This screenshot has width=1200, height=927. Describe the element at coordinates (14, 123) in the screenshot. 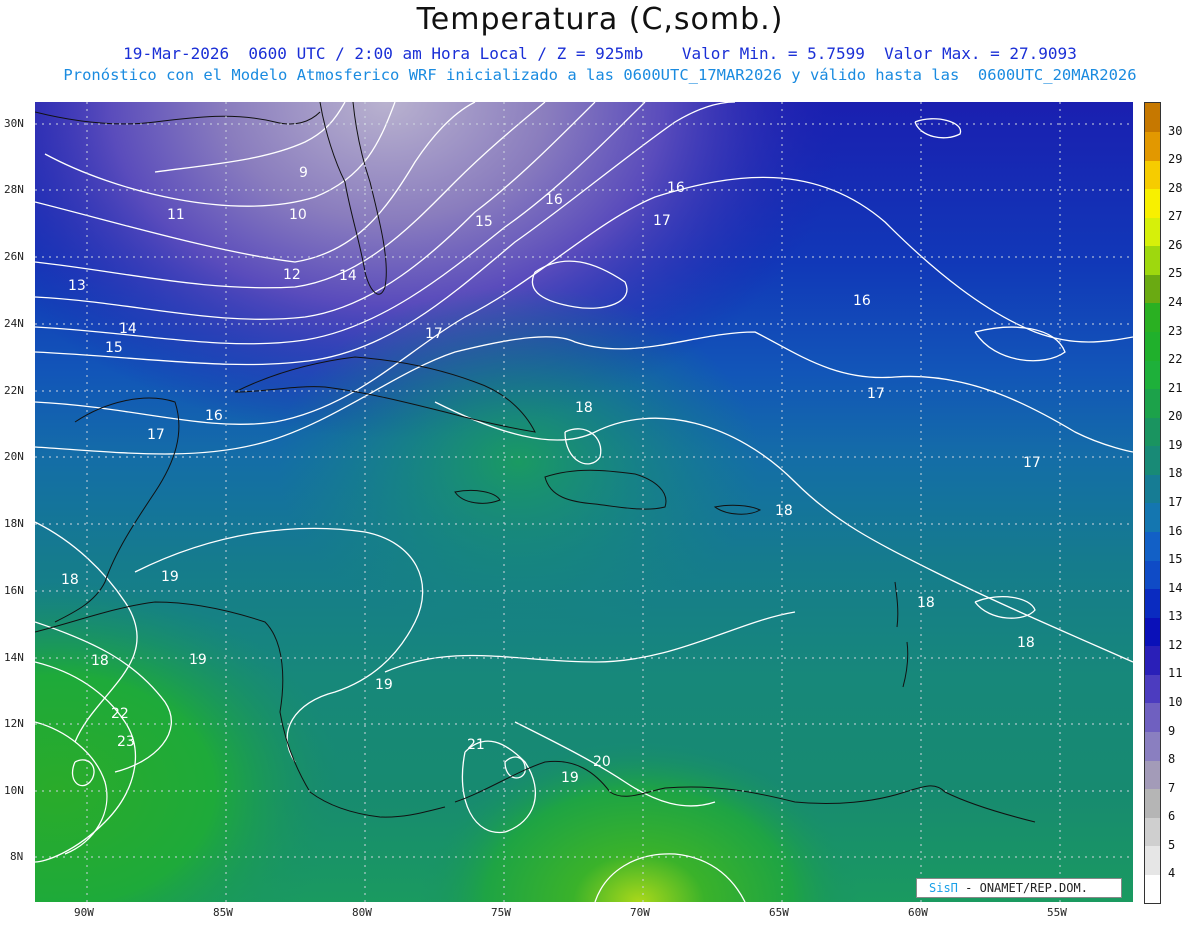

I see `lat-label: 30N` at that location.